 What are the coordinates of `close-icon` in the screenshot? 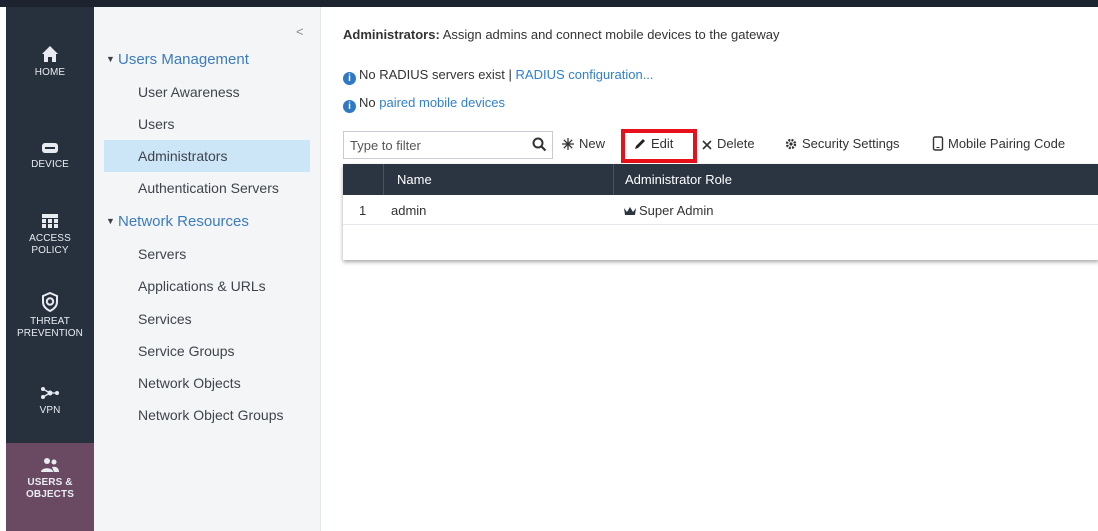 It's located at (707, 145).